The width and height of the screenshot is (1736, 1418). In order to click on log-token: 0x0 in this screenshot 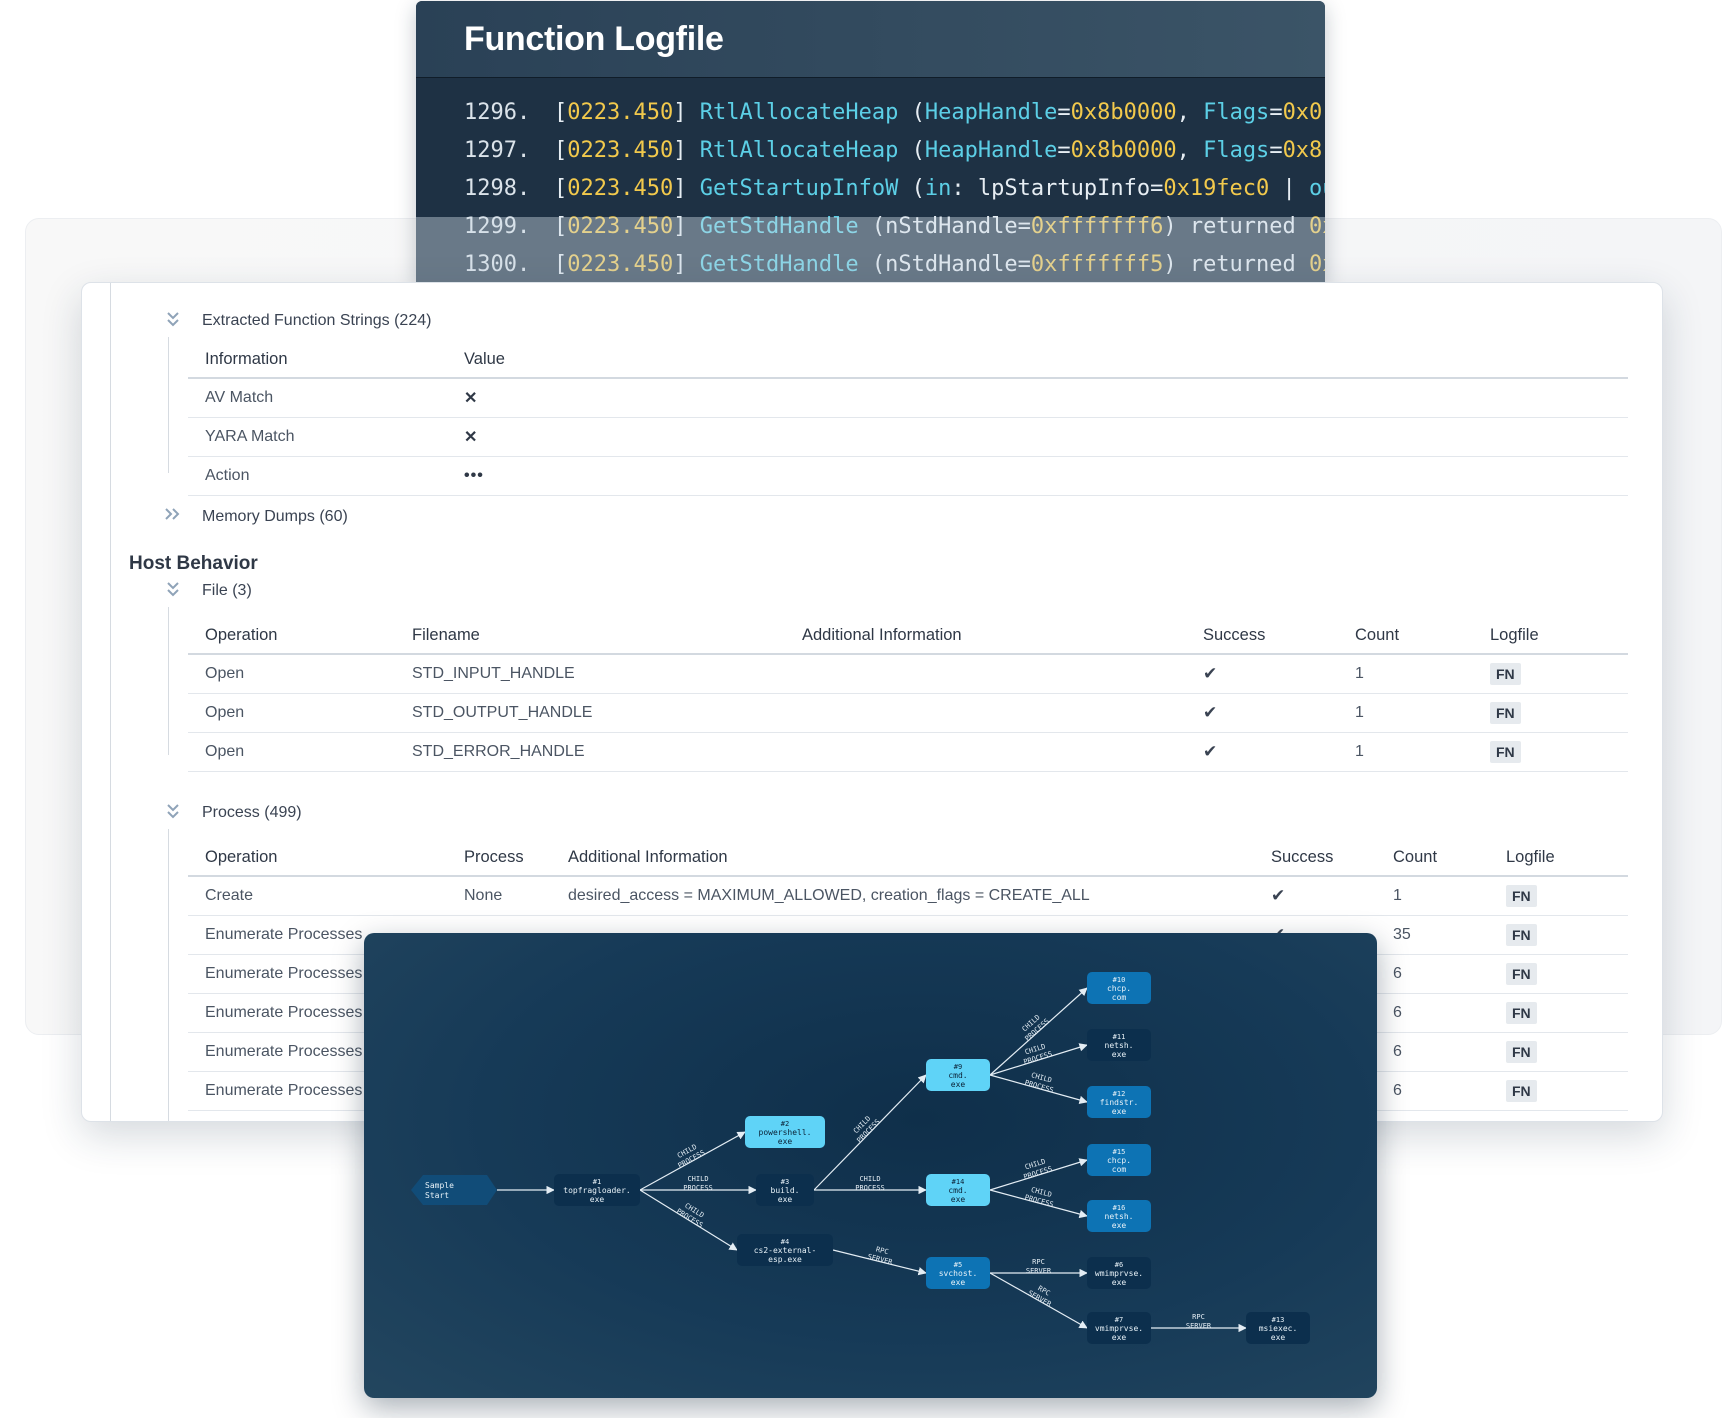, I will do `click(1317, 264)`.